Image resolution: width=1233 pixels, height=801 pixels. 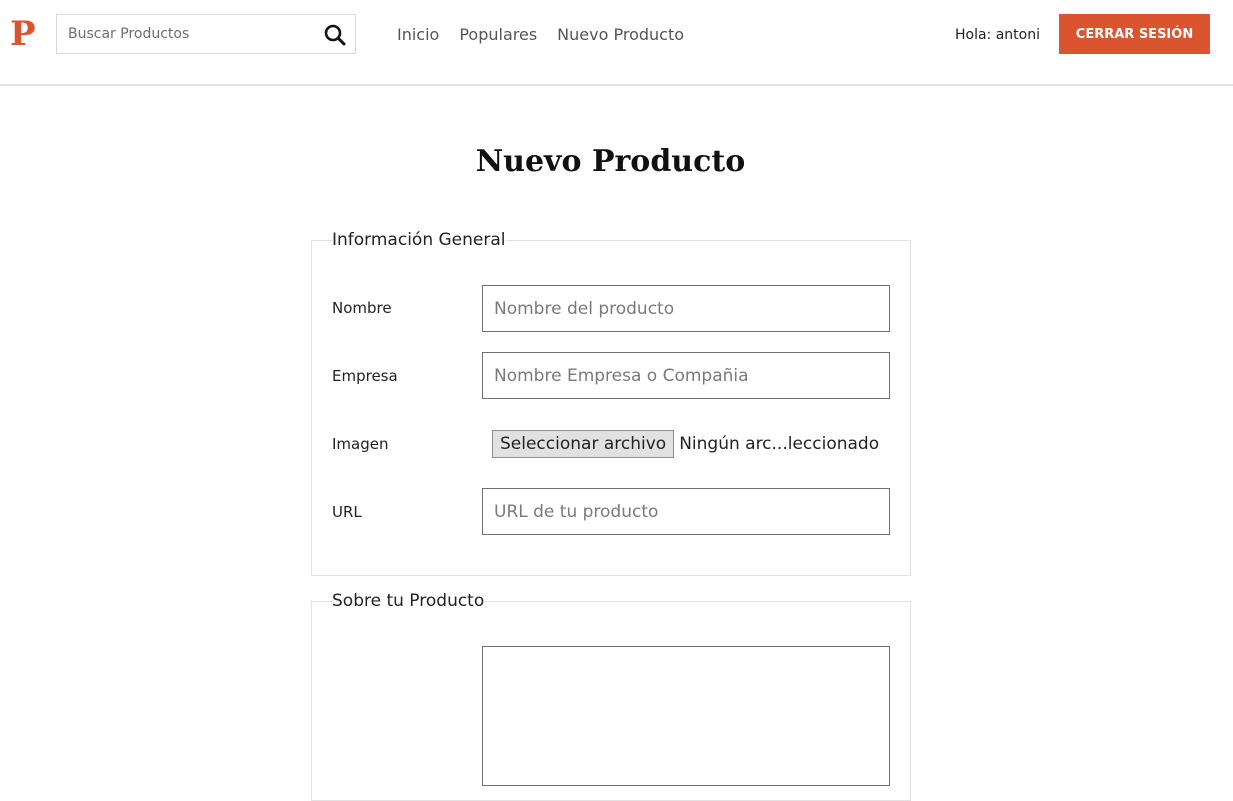 What do you see at coordinates (23, 34) in the screenshot?
I see `site-logo: P` at bounding box center [23, 34].